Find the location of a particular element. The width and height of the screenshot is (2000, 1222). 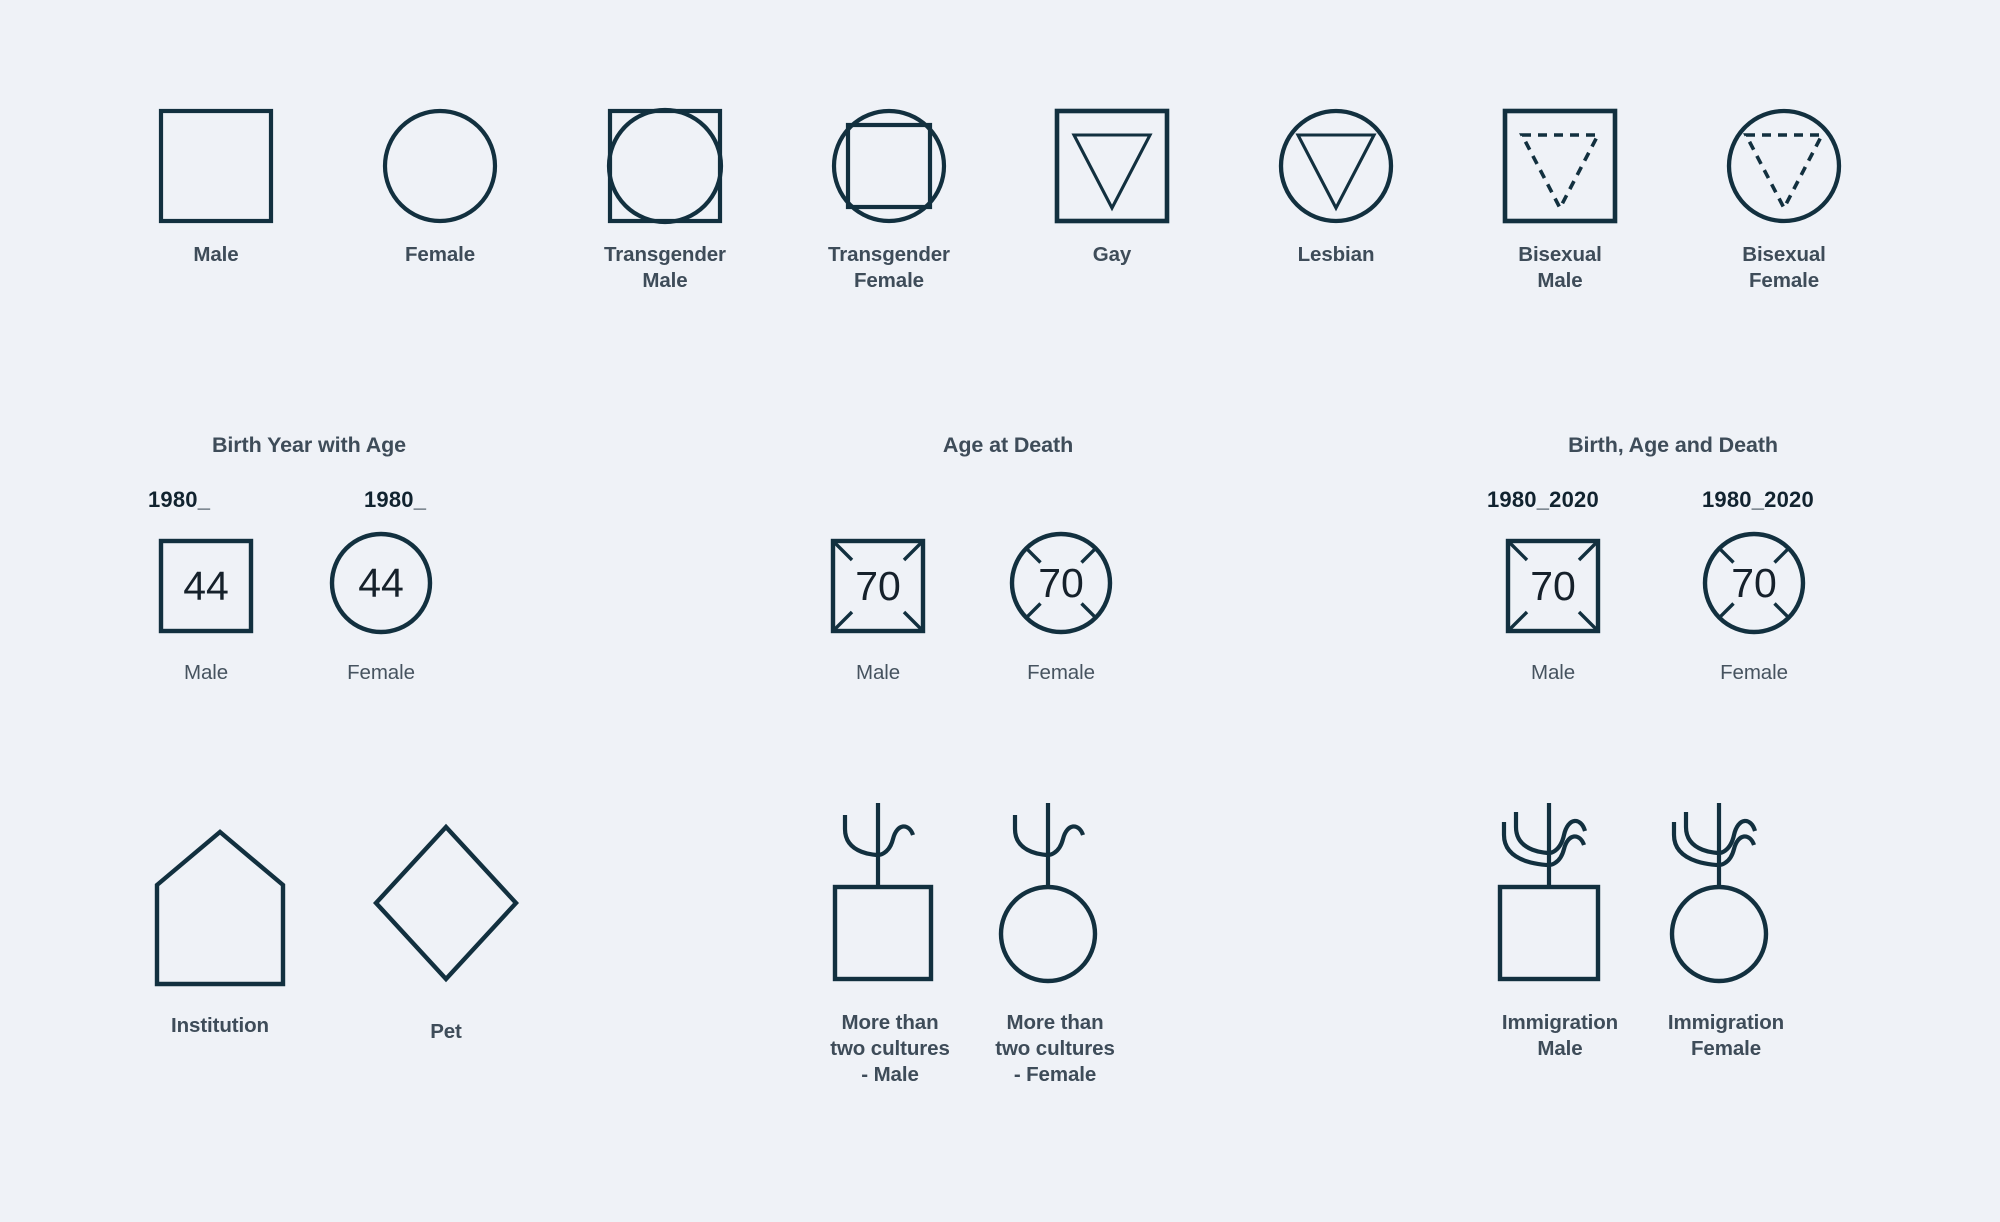

circle-with-dashed-triangle-icon is located at coordinates (1784, 166).